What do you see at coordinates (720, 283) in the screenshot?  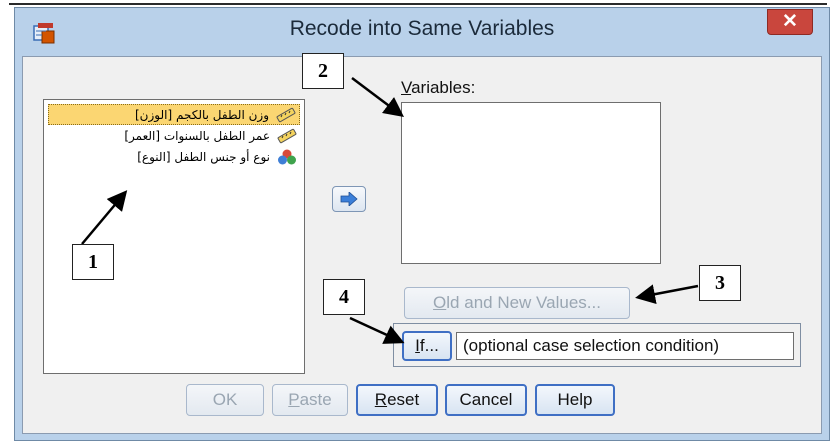 I see `callout-3: 3` at bounding box center [720, 283].